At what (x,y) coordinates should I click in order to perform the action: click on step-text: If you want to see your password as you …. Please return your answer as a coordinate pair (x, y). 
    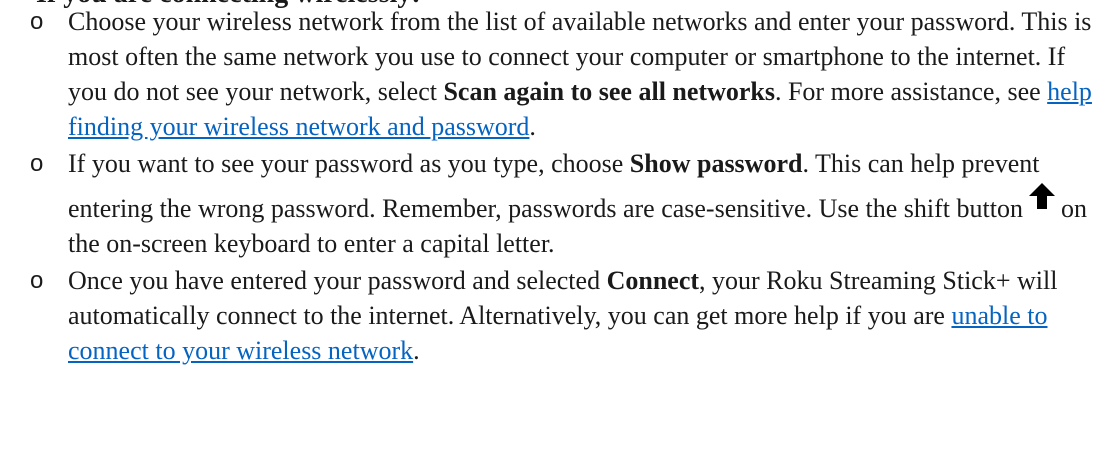
    Looking at the image, I should click on (349, 163).